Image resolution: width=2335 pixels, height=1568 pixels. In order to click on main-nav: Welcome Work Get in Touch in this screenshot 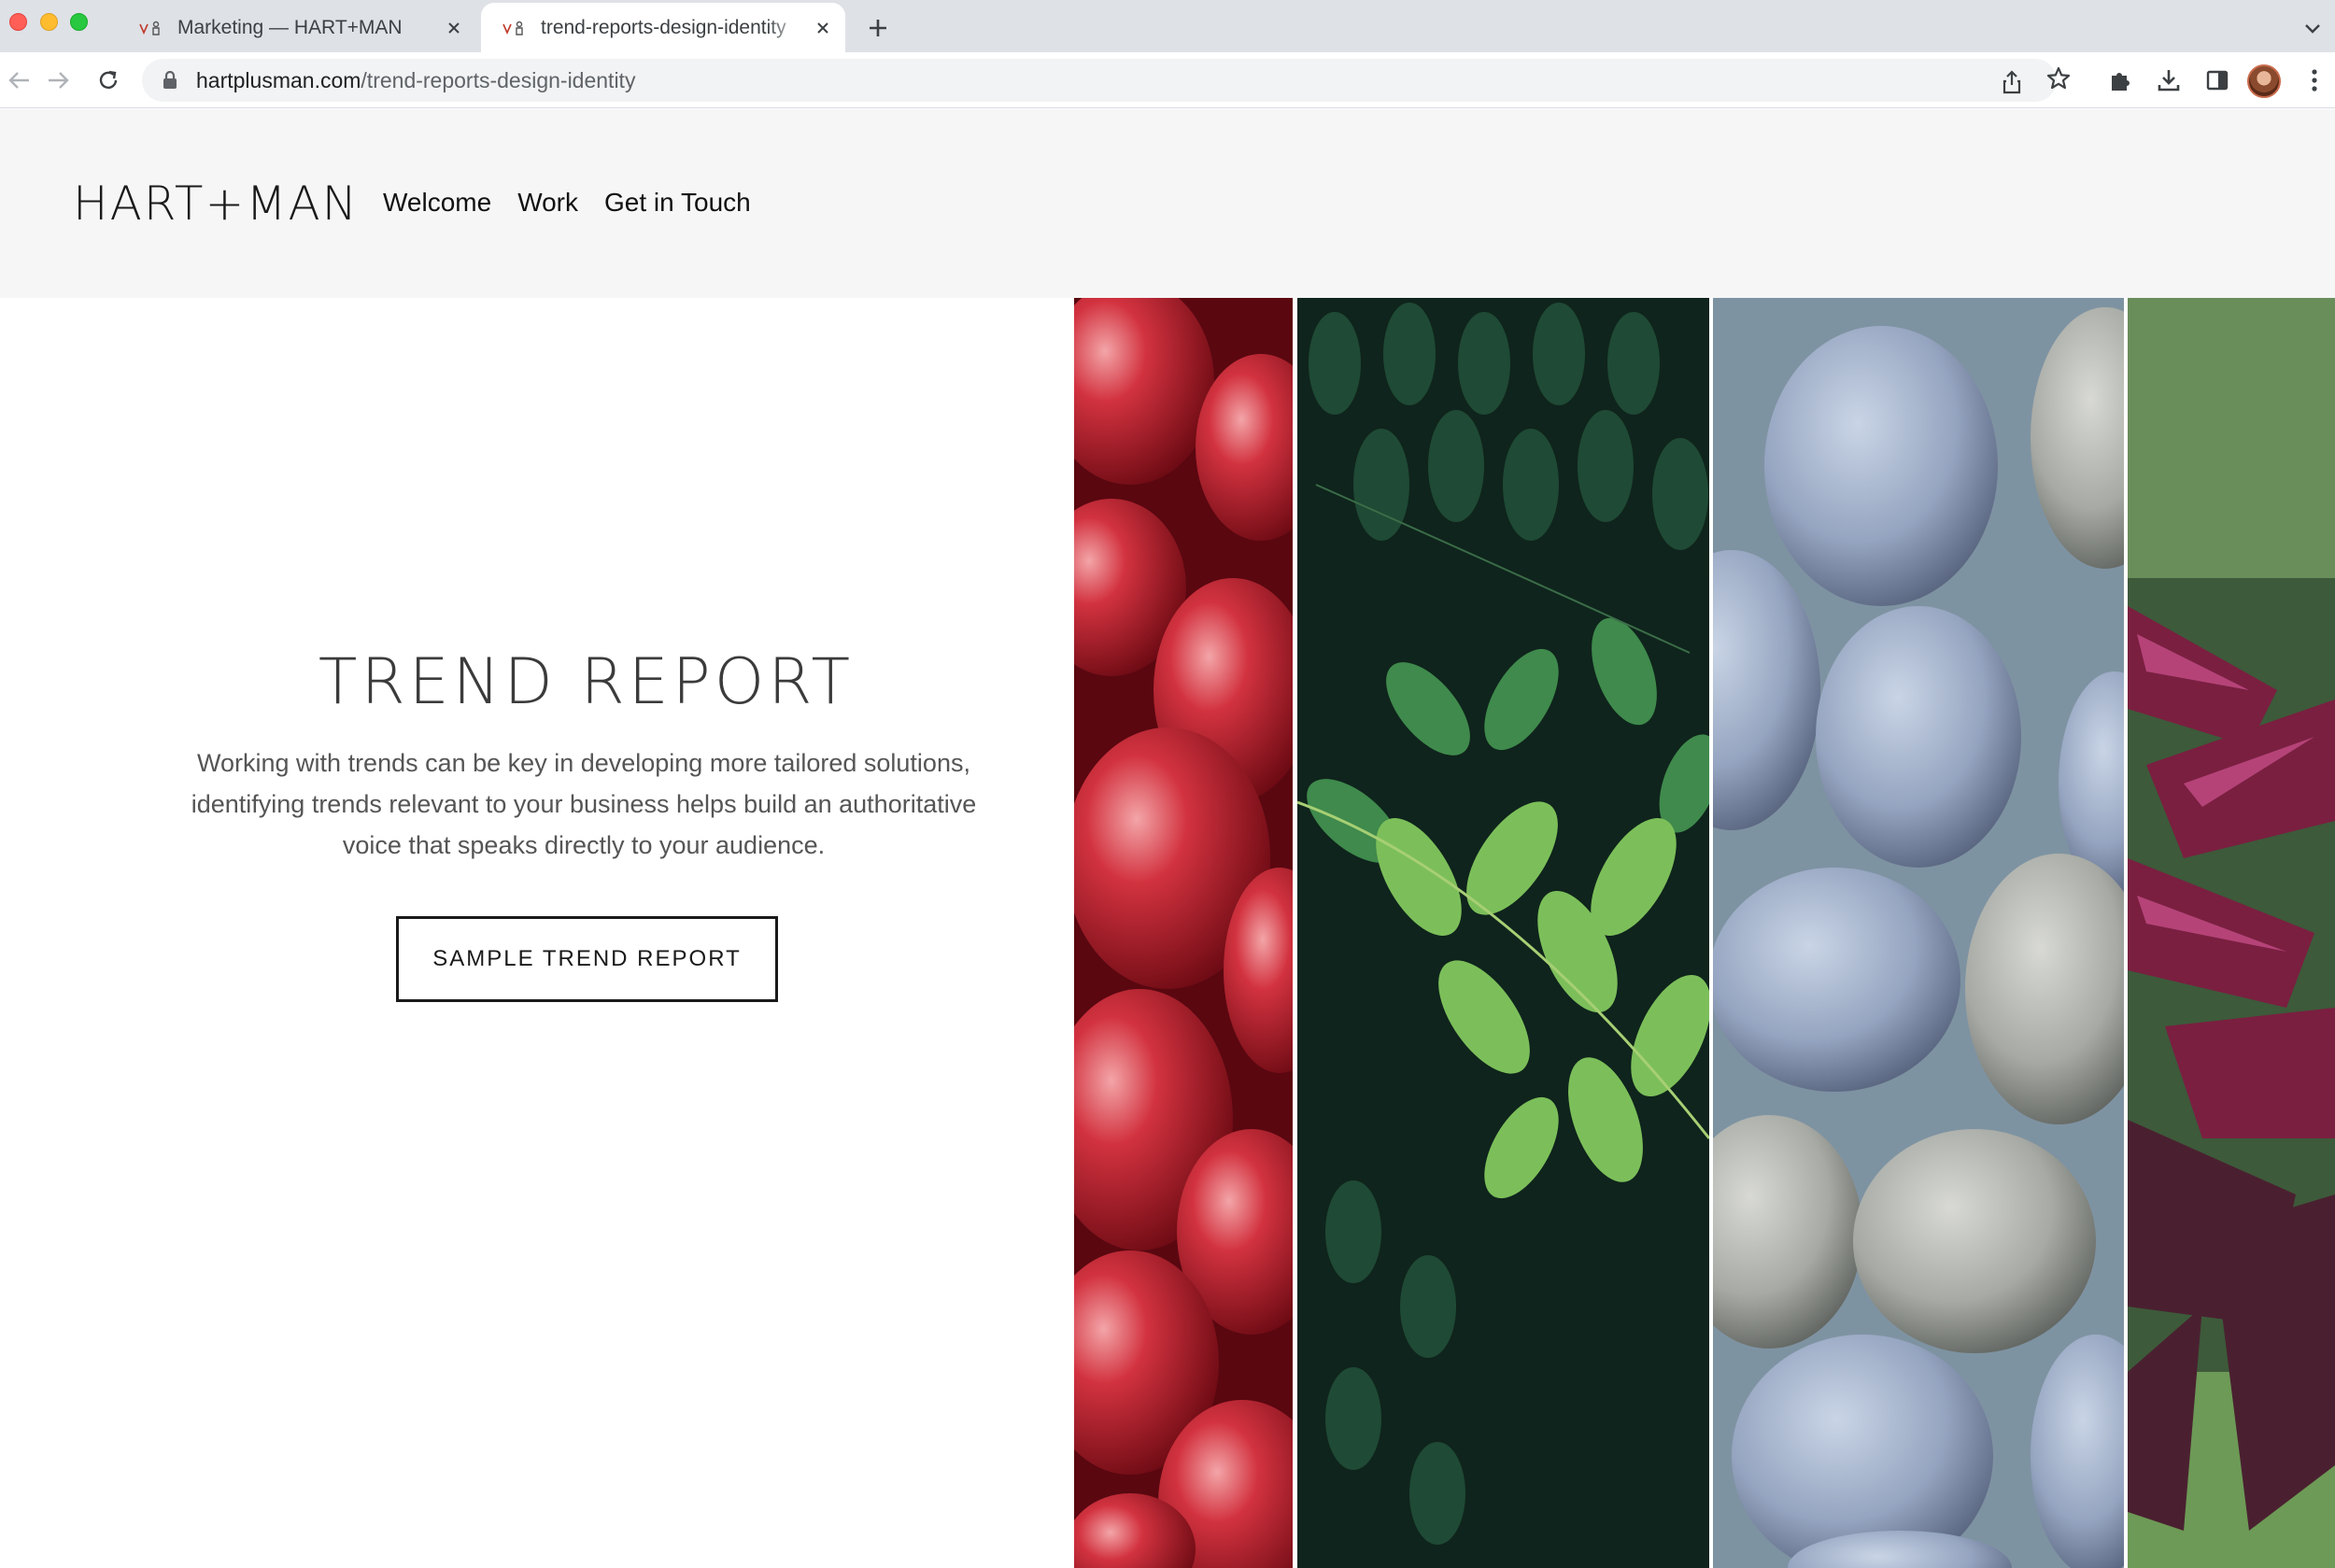, I will do `click(567, 203)`.